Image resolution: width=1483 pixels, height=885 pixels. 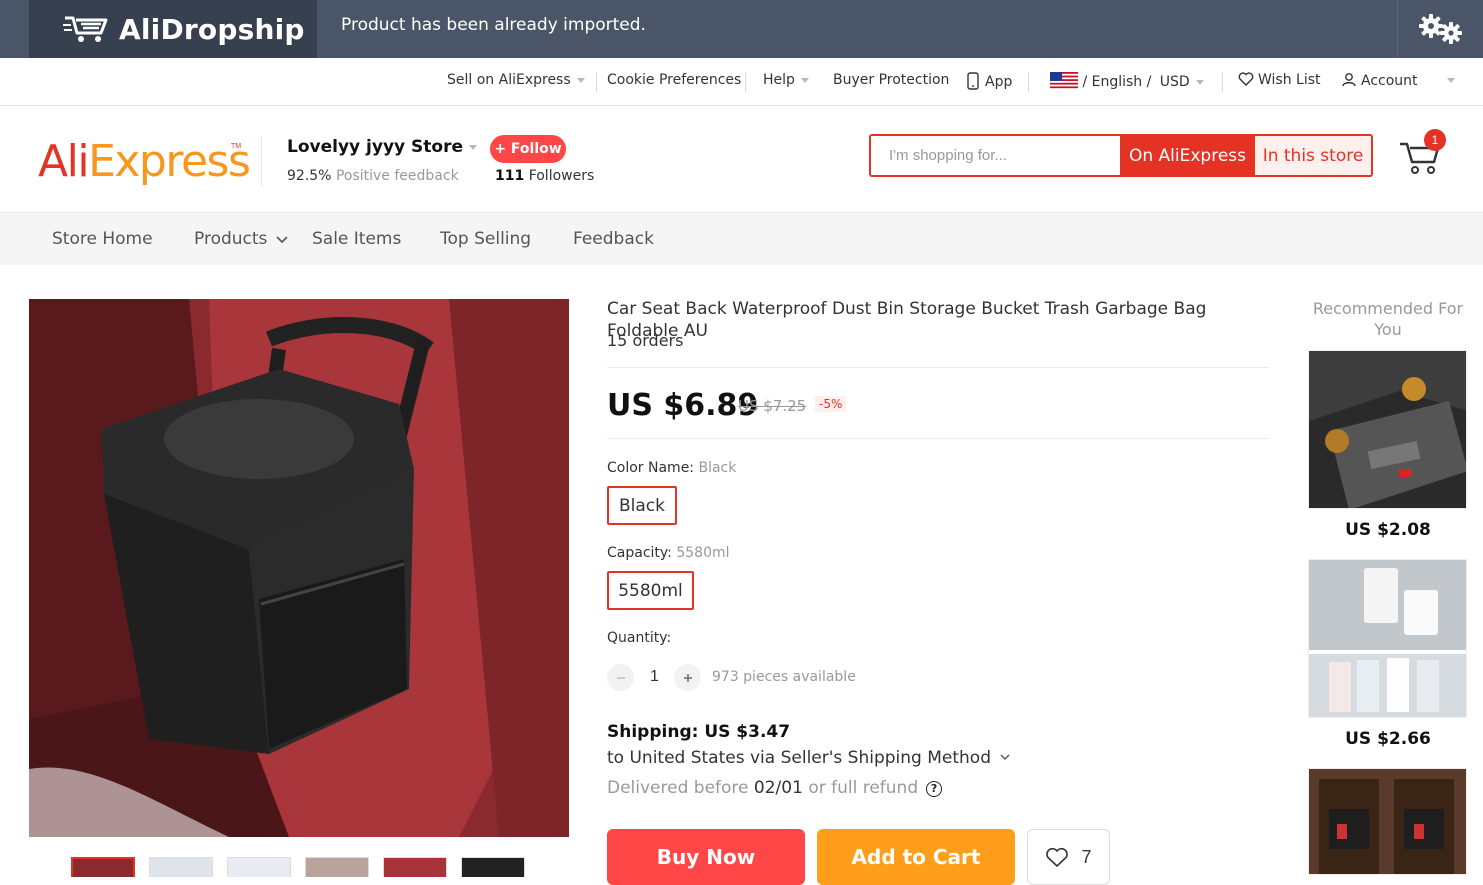 I want to click on wish-list-link: Wish List, so click(x=1279, y=80).